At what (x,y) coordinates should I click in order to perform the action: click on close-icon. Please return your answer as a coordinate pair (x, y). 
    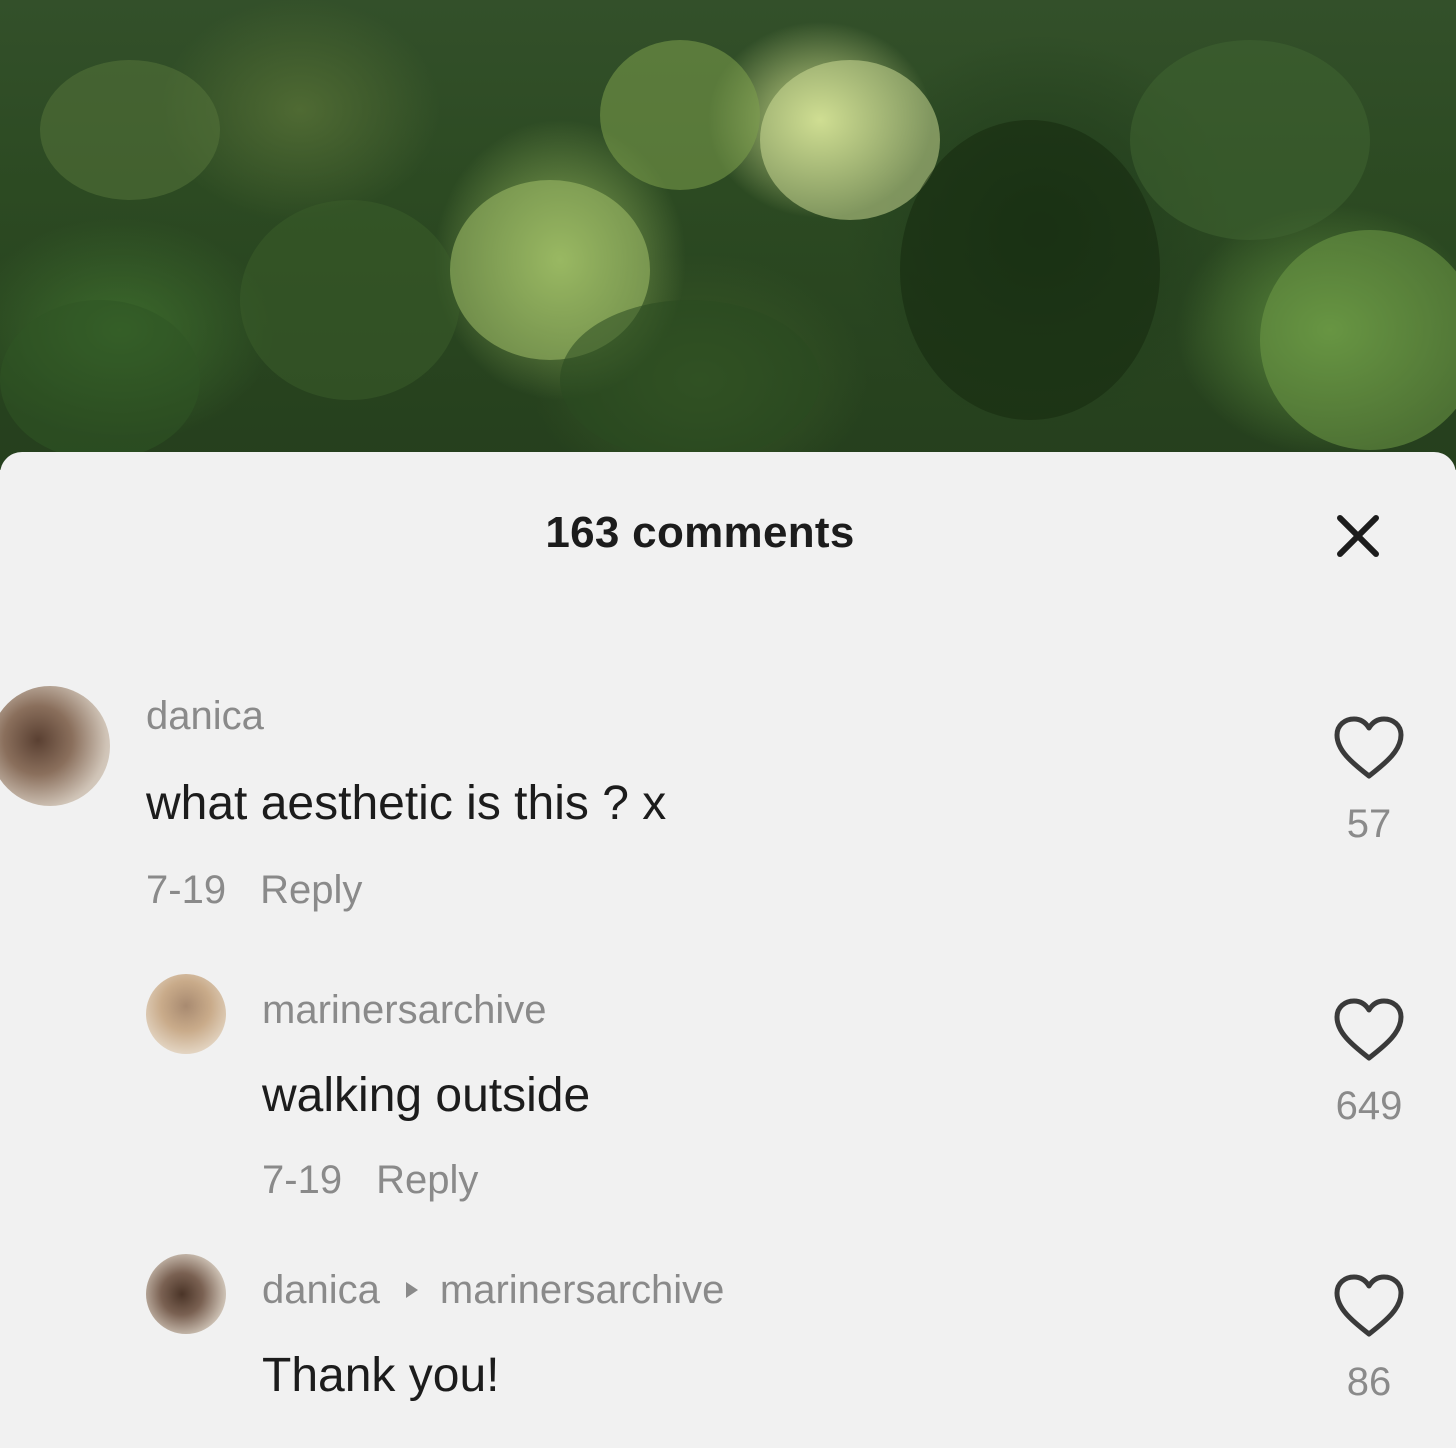
    Looking at the image, I should click on (1358, 536).